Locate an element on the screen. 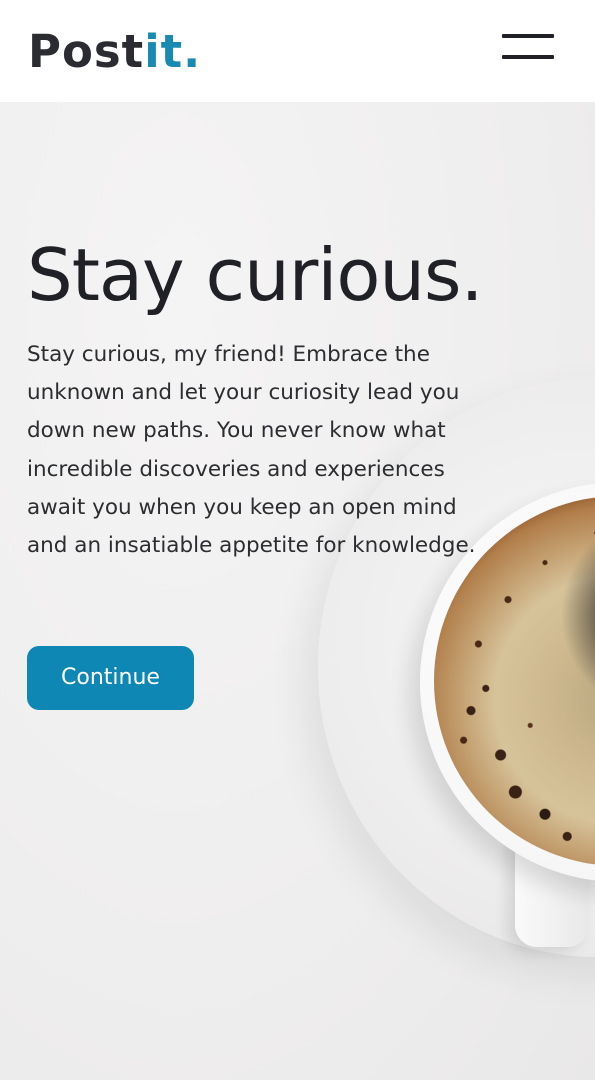 The image size is (595, 1080). logo: Postit. is located at coordinates (114, 52).